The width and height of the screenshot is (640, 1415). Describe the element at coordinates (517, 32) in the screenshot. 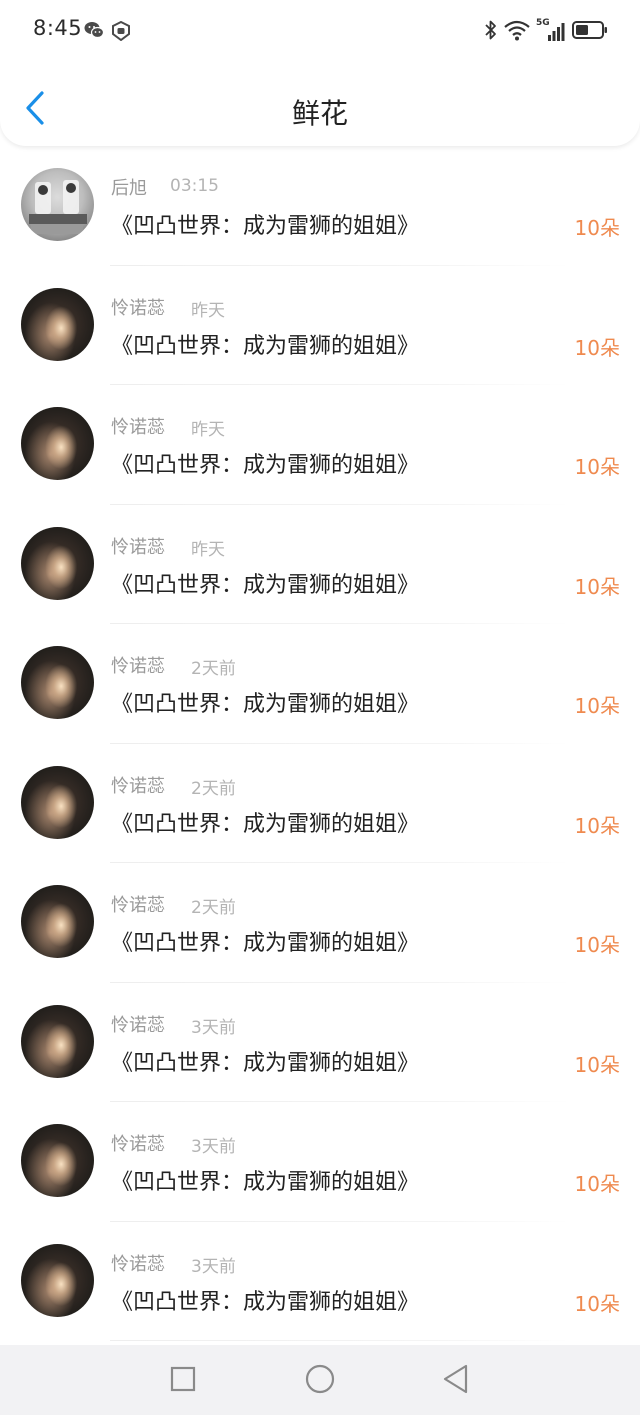

I see `wifi-icon` at that location.